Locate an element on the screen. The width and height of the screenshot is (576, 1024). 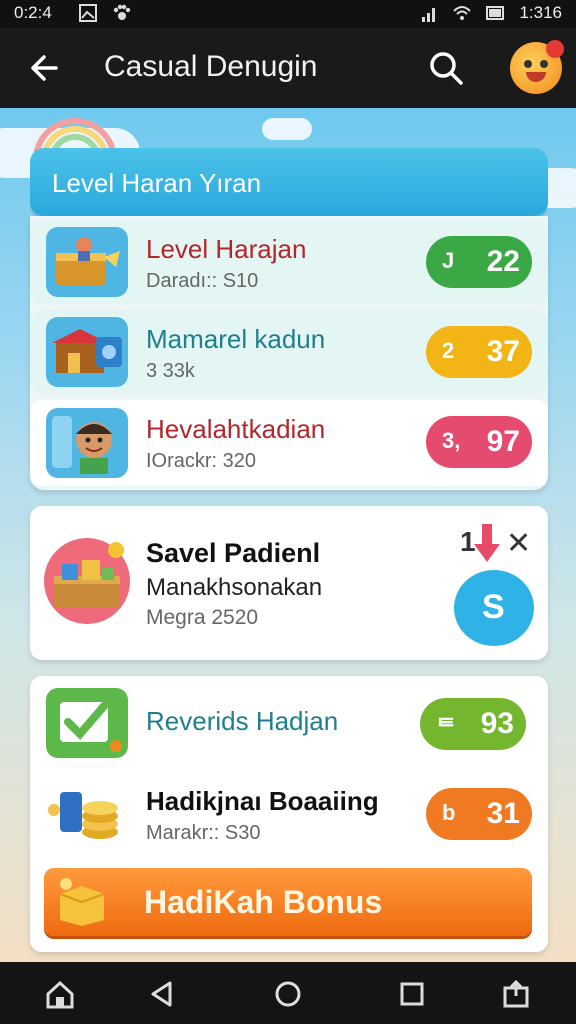
image-icon is located at coordinates (88, 13).